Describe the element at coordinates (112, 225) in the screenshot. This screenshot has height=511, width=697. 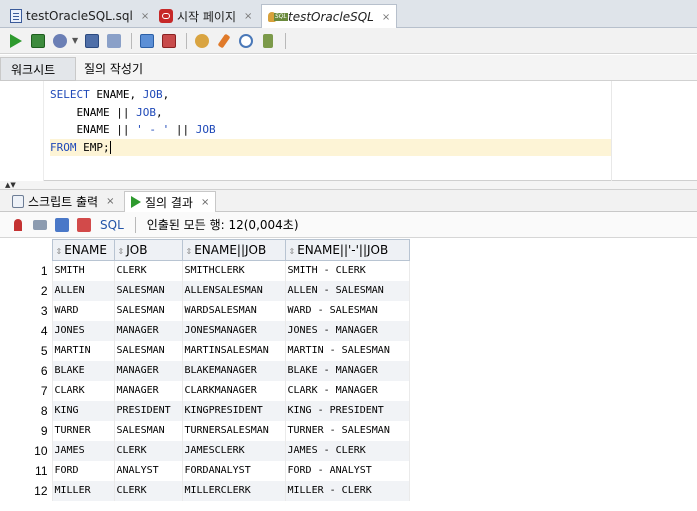
I see `sql-link: SQL` at that location.